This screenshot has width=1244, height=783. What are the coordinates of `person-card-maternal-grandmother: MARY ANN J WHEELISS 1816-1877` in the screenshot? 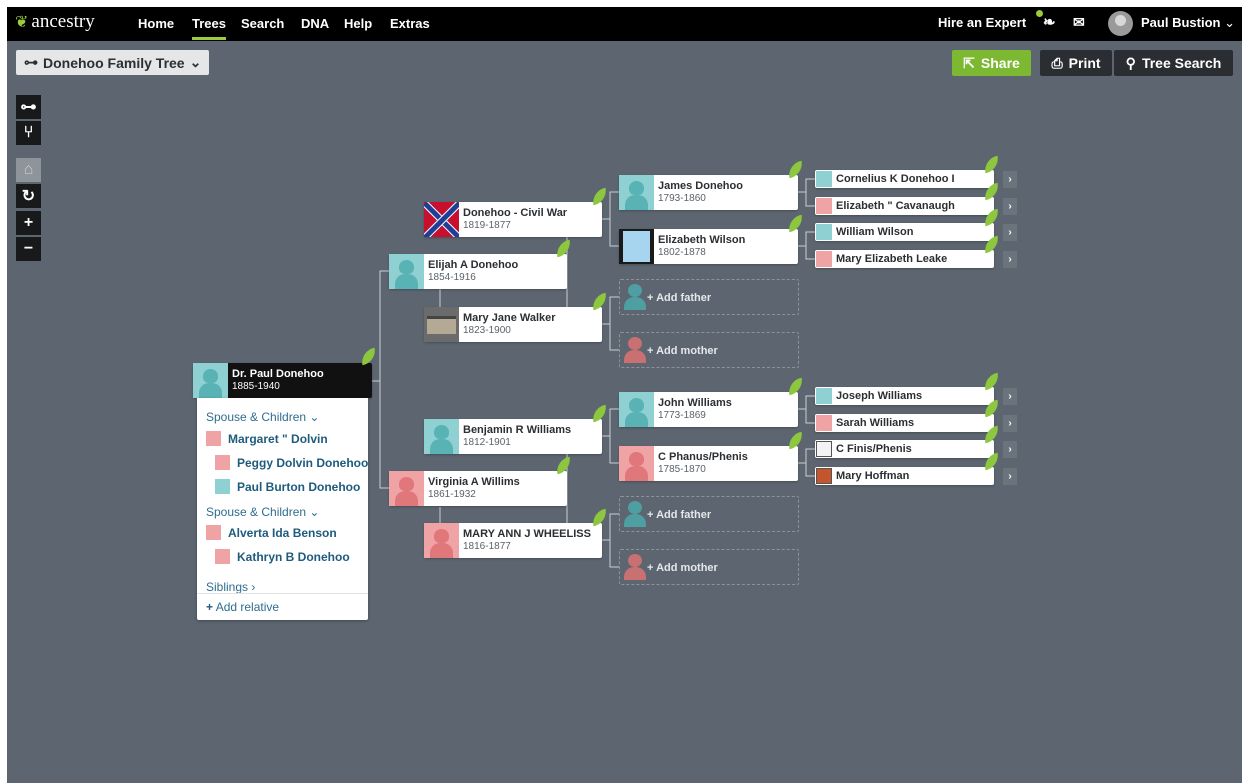 It's located at (513, 540).